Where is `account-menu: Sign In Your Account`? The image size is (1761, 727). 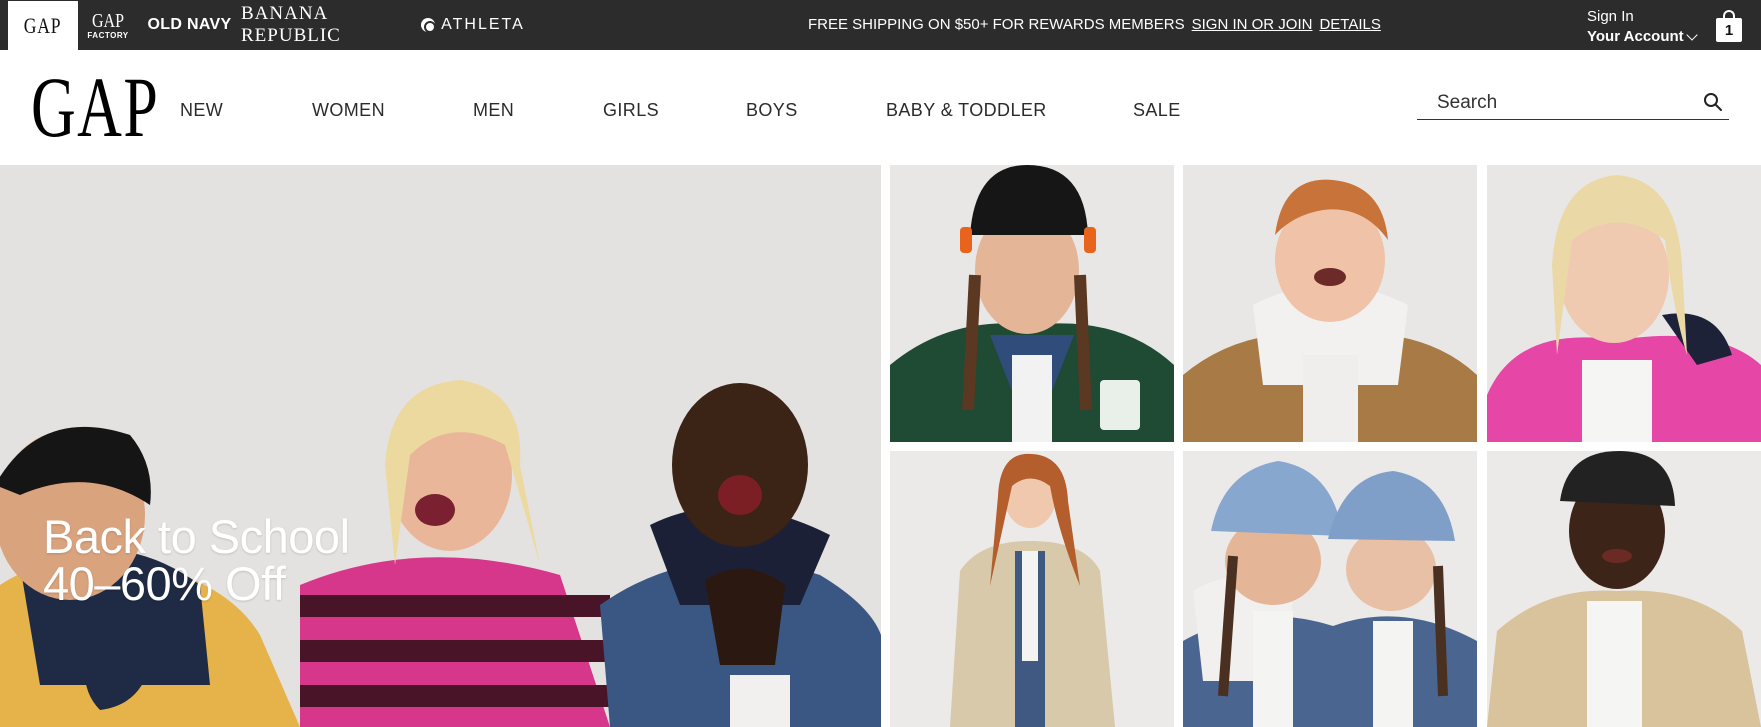
account-menu: Sign In Your Account is located at coordinates (1642, 27).